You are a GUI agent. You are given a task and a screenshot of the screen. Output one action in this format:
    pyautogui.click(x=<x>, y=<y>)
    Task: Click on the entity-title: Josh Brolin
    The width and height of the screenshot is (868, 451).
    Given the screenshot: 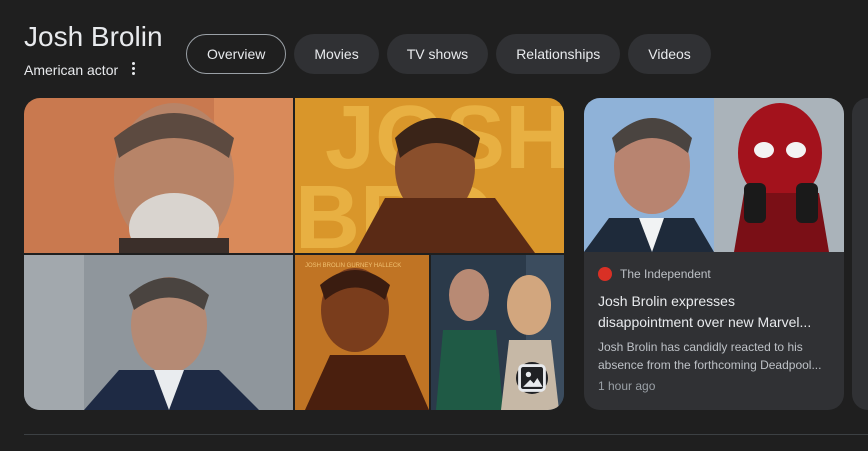 What is the action you would take?
    pyautogui.click(x=93, y=36)
    